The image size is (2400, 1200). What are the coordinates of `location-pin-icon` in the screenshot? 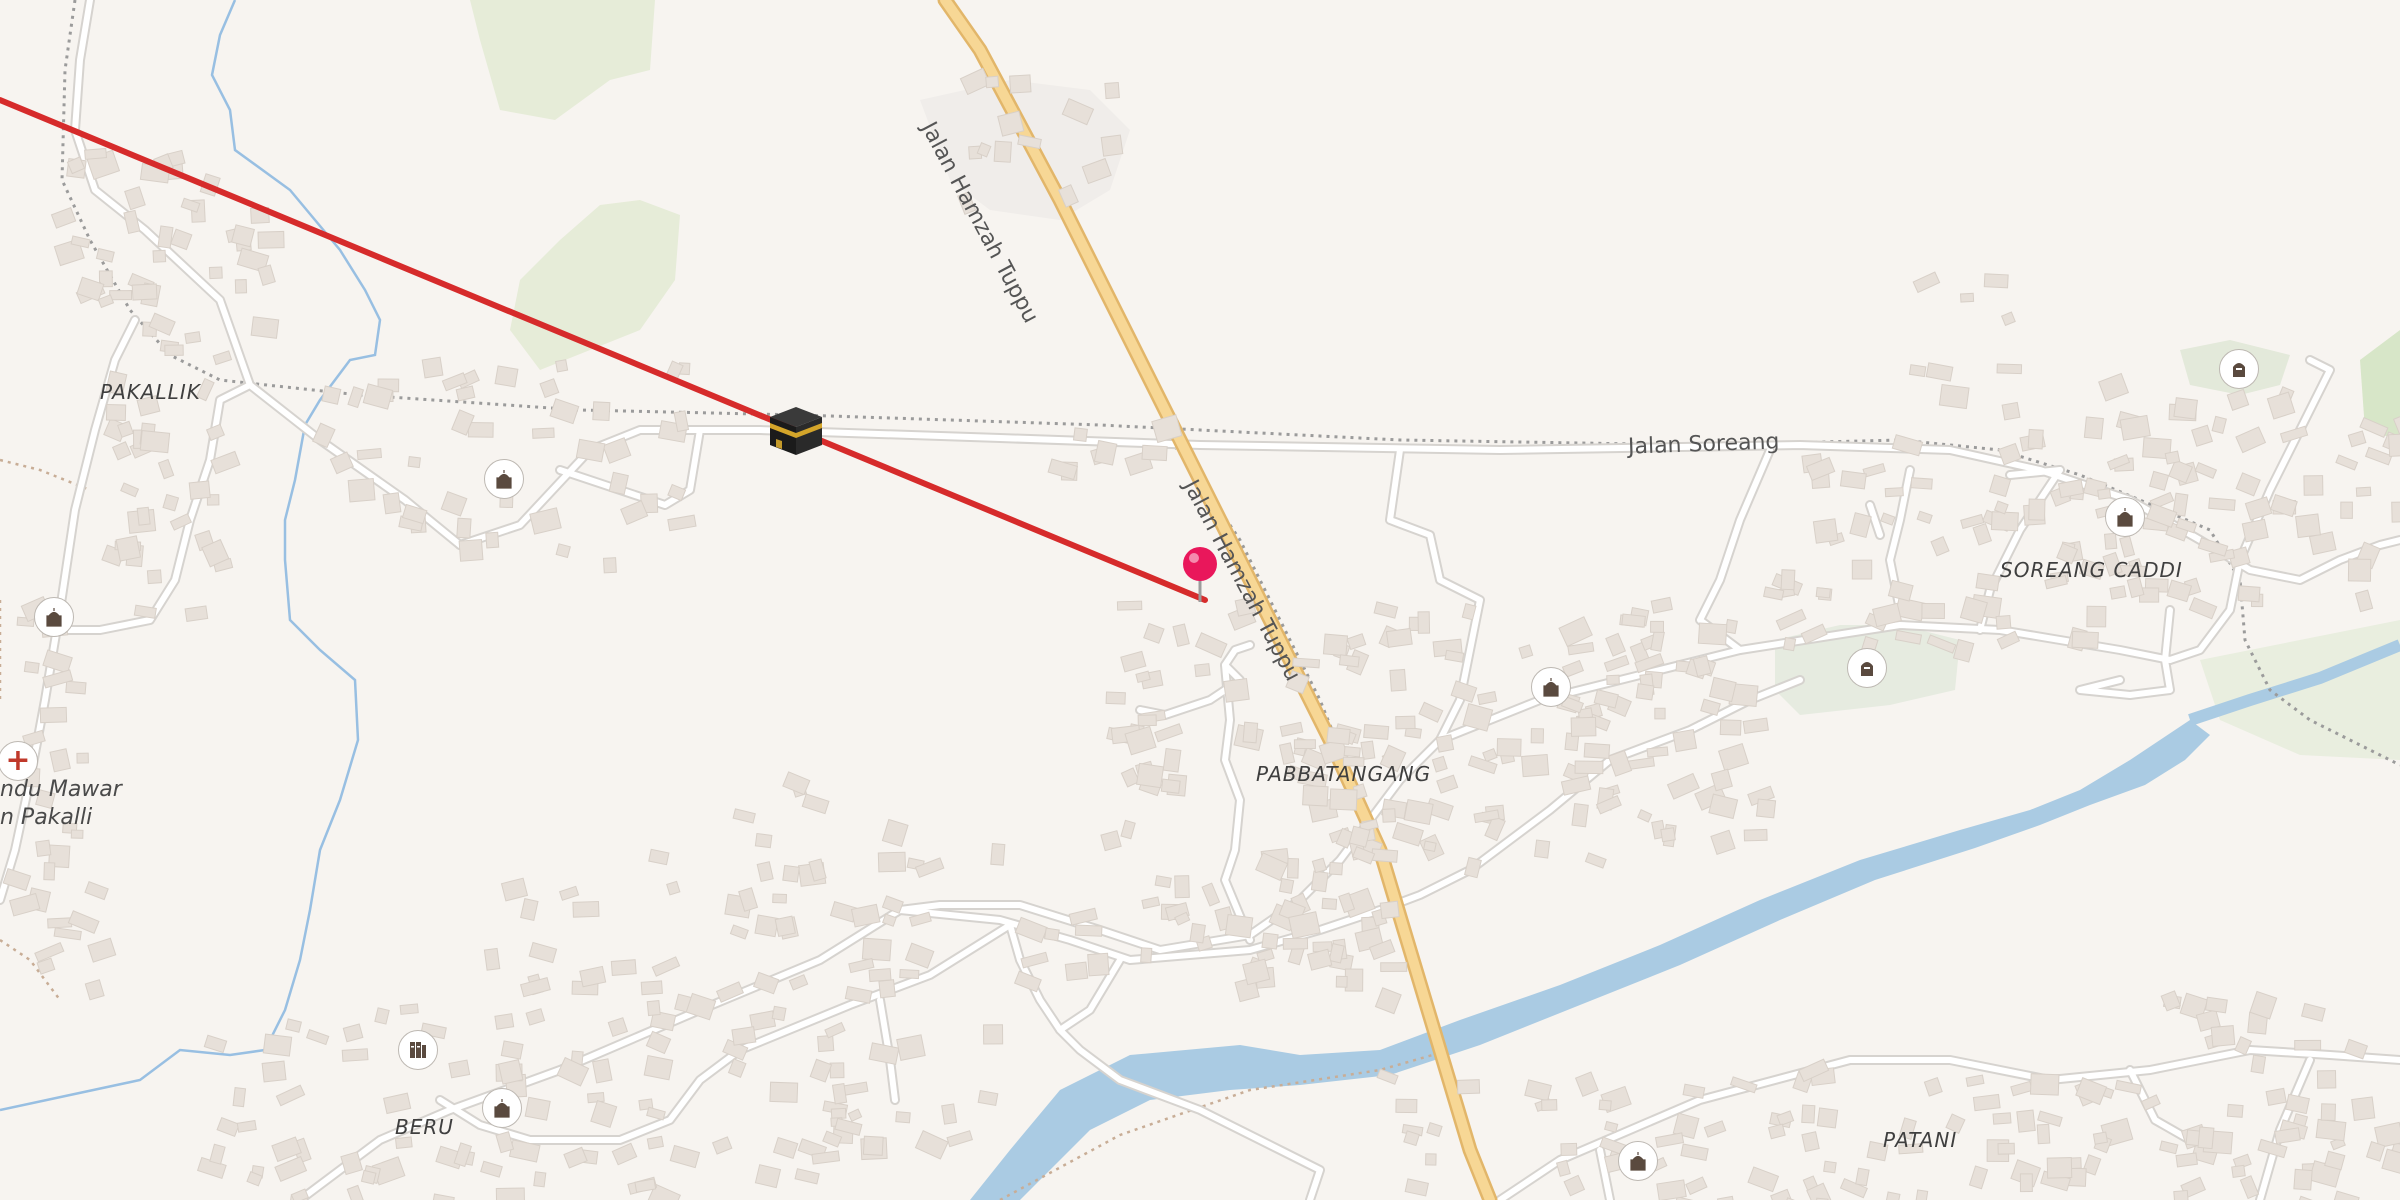 It's located at (1202, 578).